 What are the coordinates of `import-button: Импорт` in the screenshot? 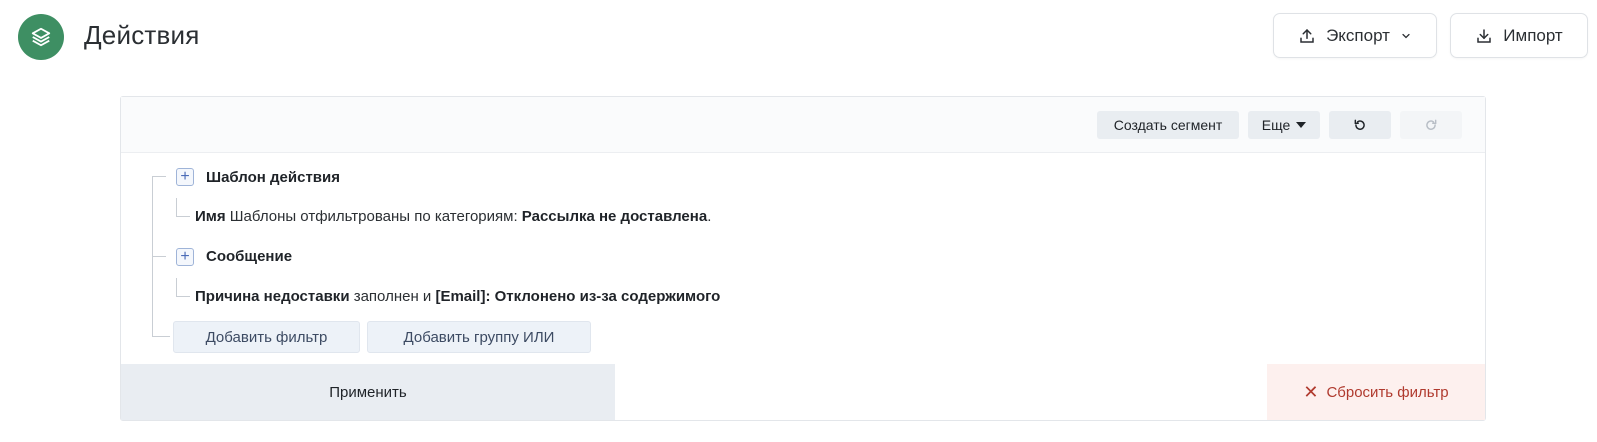 It's located at (1519, 35).